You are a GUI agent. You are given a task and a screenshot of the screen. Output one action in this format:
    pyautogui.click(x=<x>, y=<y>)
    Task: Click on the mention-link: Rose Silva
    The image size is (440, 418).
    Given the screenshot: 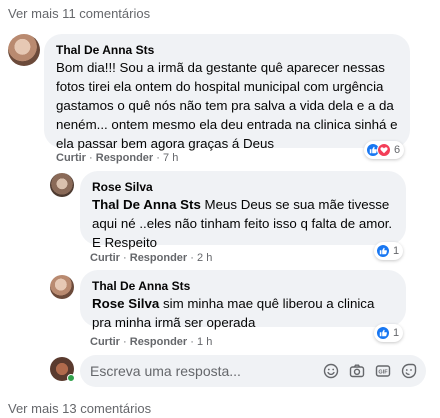 What is the action you would take?
    pyautogui.click(x=125, y=303)
    